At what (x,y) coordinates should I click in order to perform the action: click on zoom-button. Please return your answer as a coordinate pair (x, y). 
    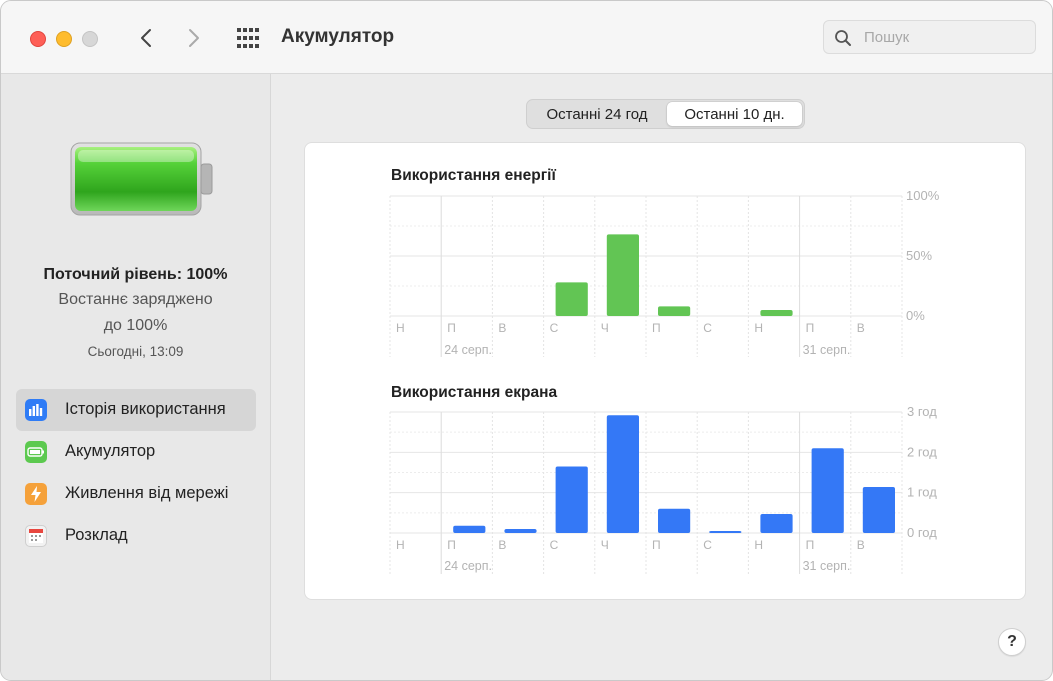
    Looking at the image, I should click on (90, 39).